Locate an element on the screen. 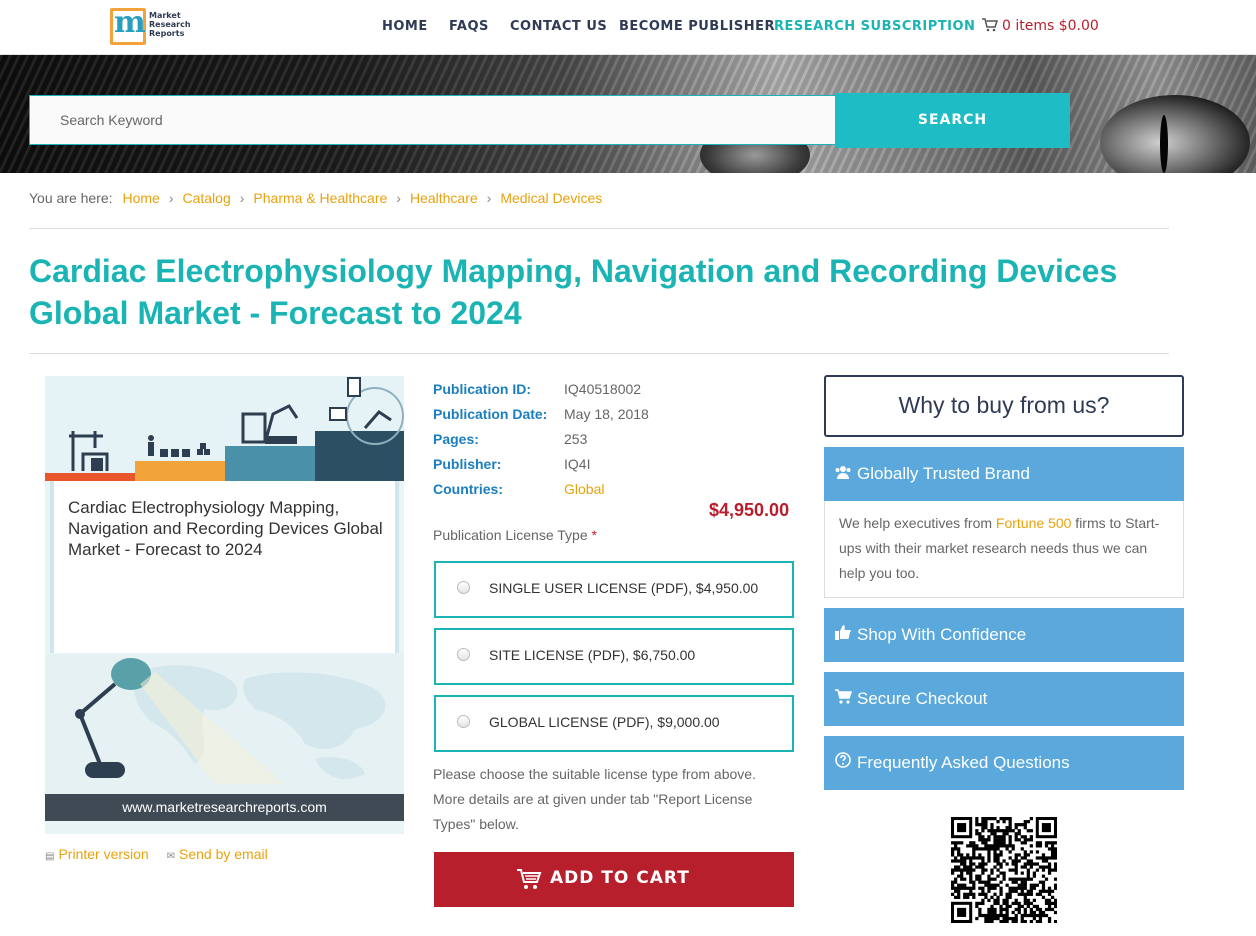 The image size is (1256, 936). license-option-label: SINGLE USER LICENSE (PDF), $4,950.00 is located at coordinates (624, 588).